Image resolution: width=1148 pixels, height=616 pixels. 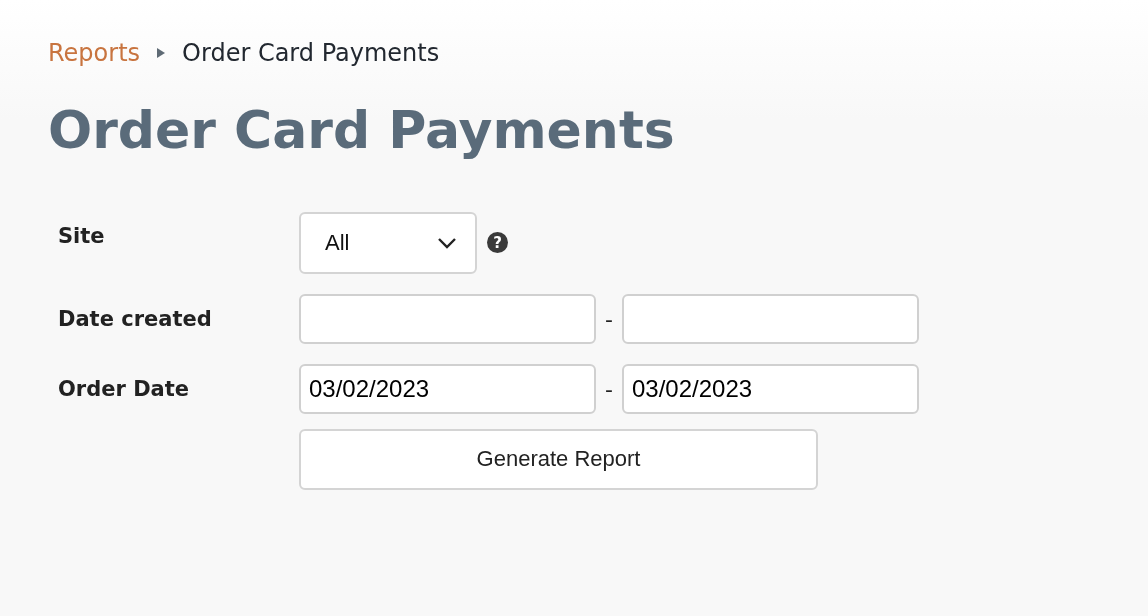 What do you see at coordinates (497, 242) in the screenshot?
I see `help-icon: ?` at bounding box center [497, 242].